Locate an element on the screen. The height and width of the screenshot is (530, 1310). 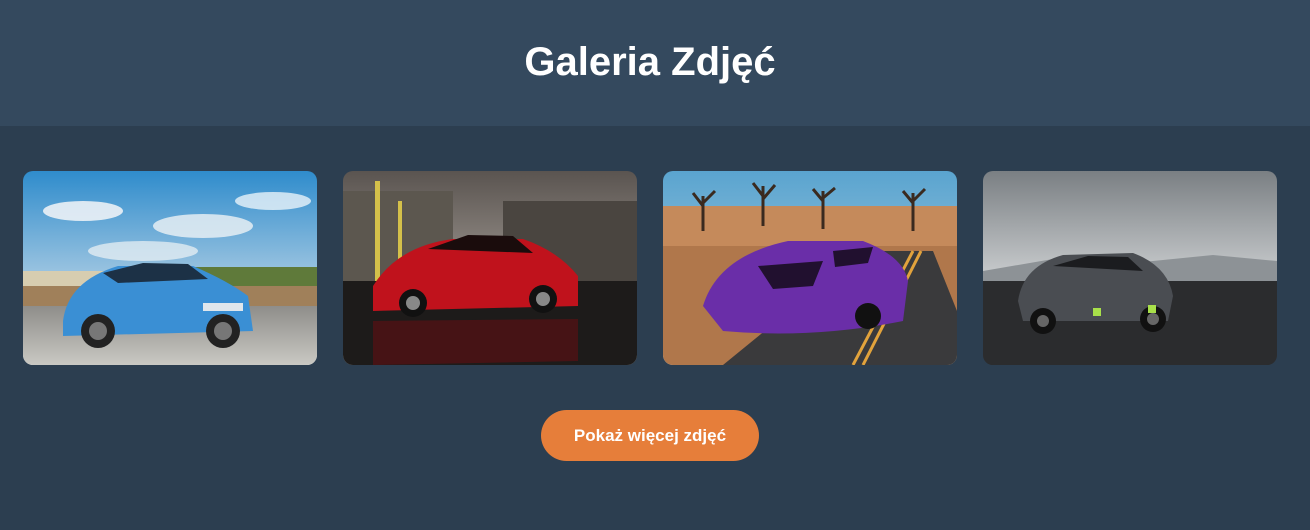
red-sports-car-image is located at coordinates (490, 268).